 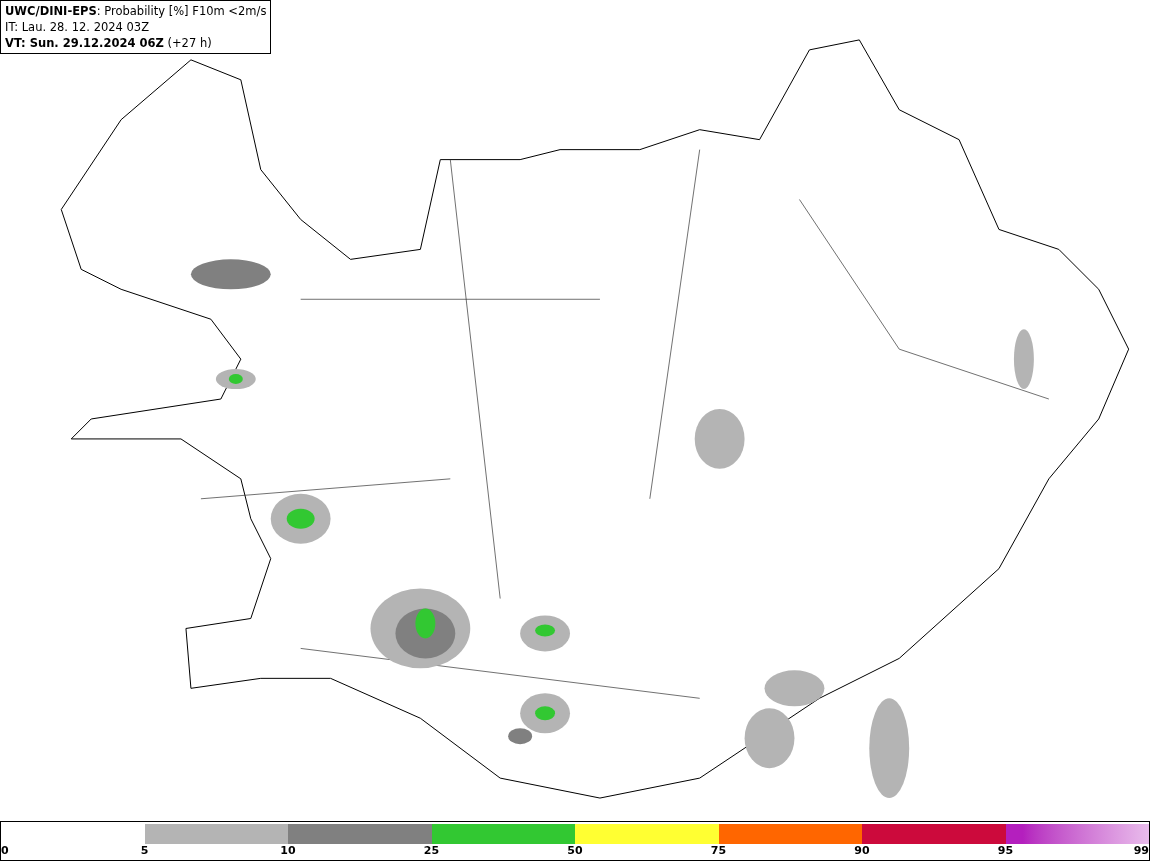 What do you see at coordinates (718, 850) in the screenshot?
I see `legend-label: 75` at bounding box center [718, 850].